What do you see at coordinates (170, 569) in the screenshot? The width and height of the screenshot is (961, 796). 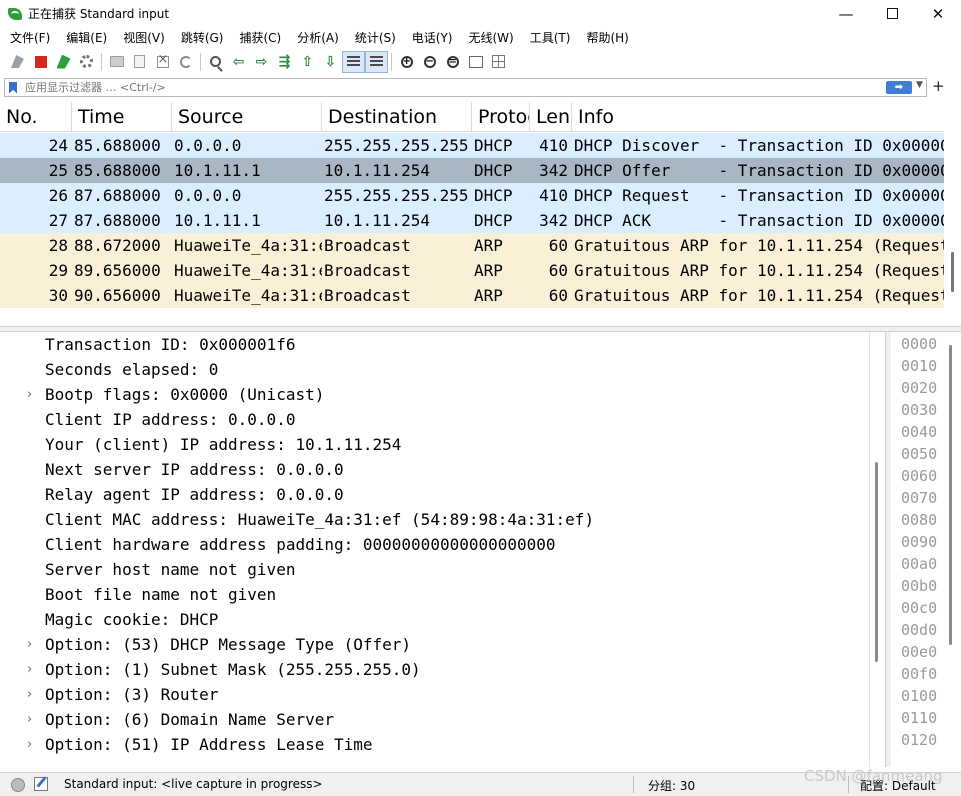 I see `detail-item-text: Server host name not given` at bounding box center [170, 569].